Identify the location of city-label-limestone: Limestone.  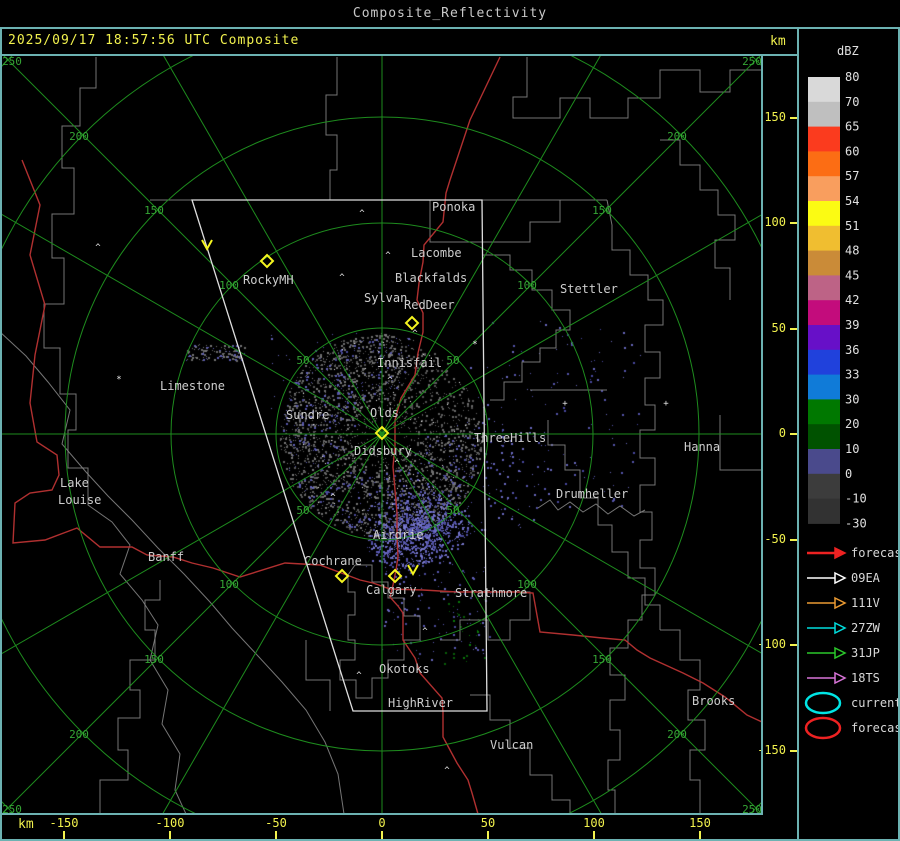
(192, 386).